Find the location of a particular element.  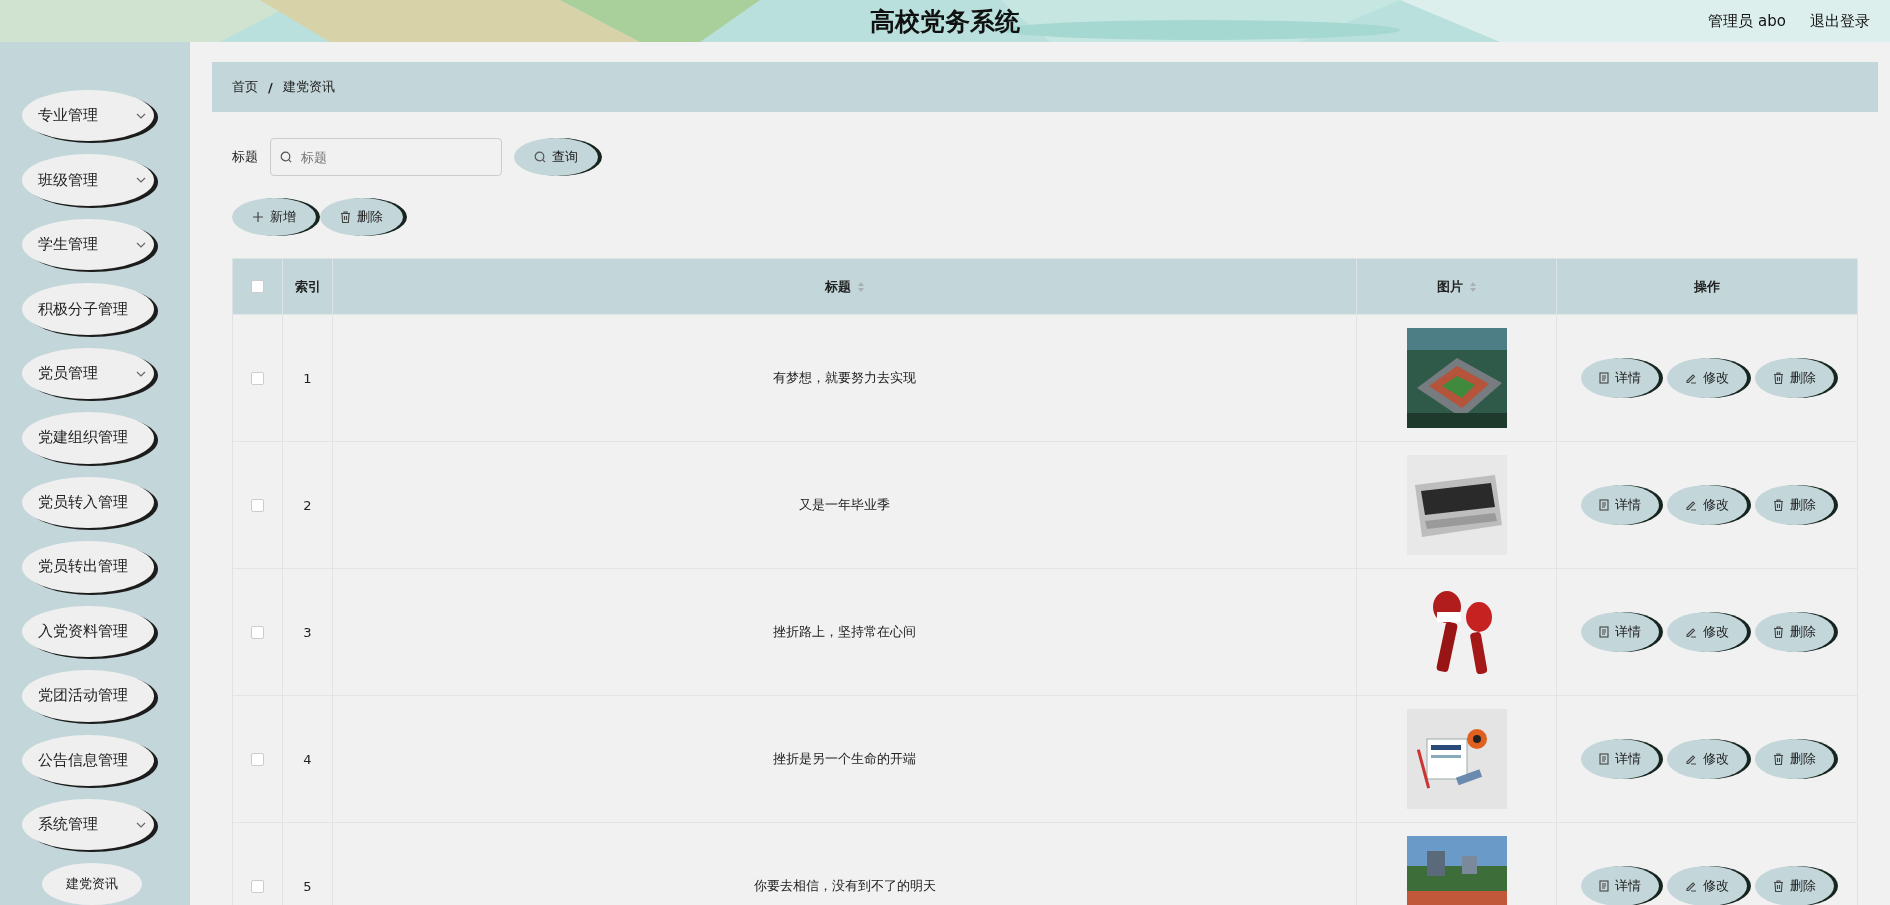

table-cell: 4 is located at coordinates (307, 759).